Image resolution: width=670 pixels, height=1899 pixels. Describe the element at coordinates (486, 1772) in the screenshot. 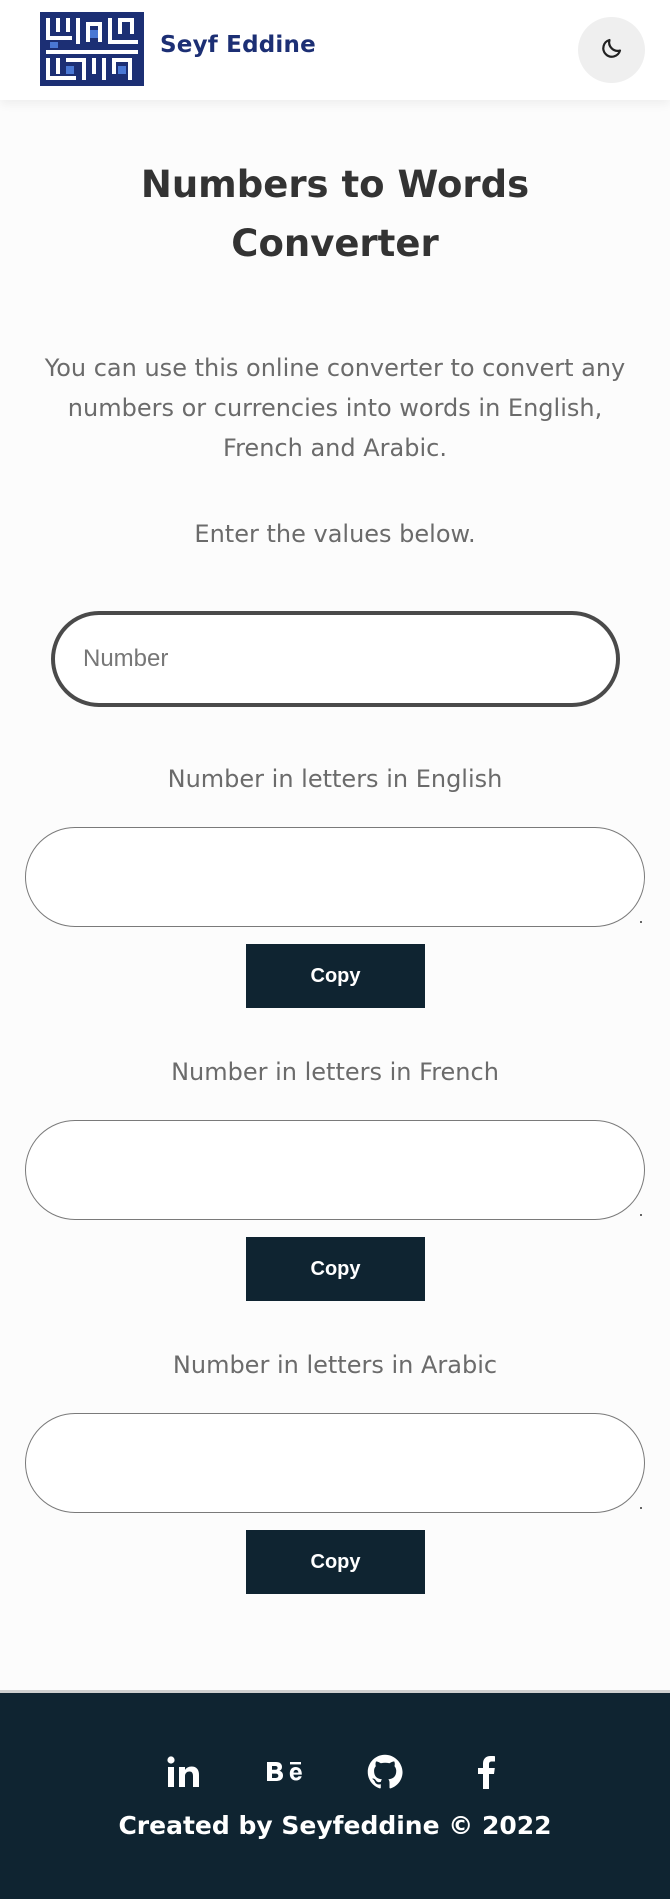

I see `facebook-icon` at that location.